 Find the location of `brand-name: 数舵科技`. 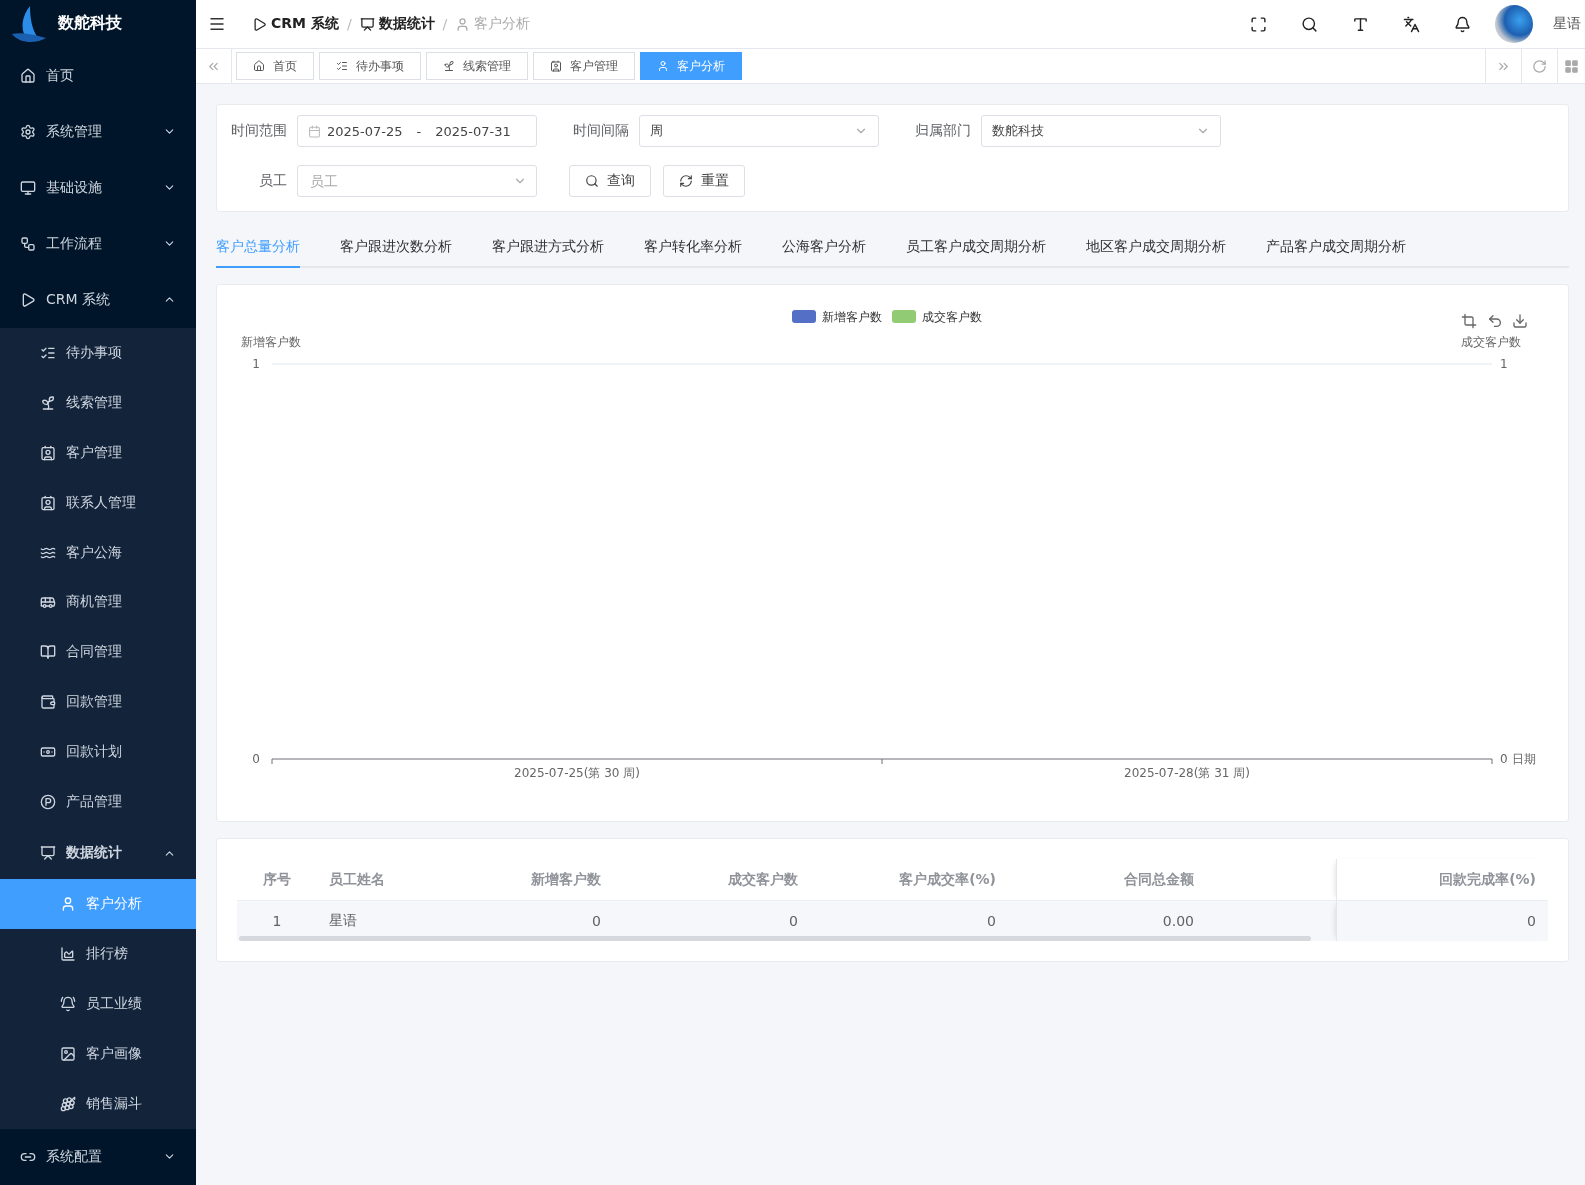

brand-name: 数舵科技 is located at coordinates (90, 24).